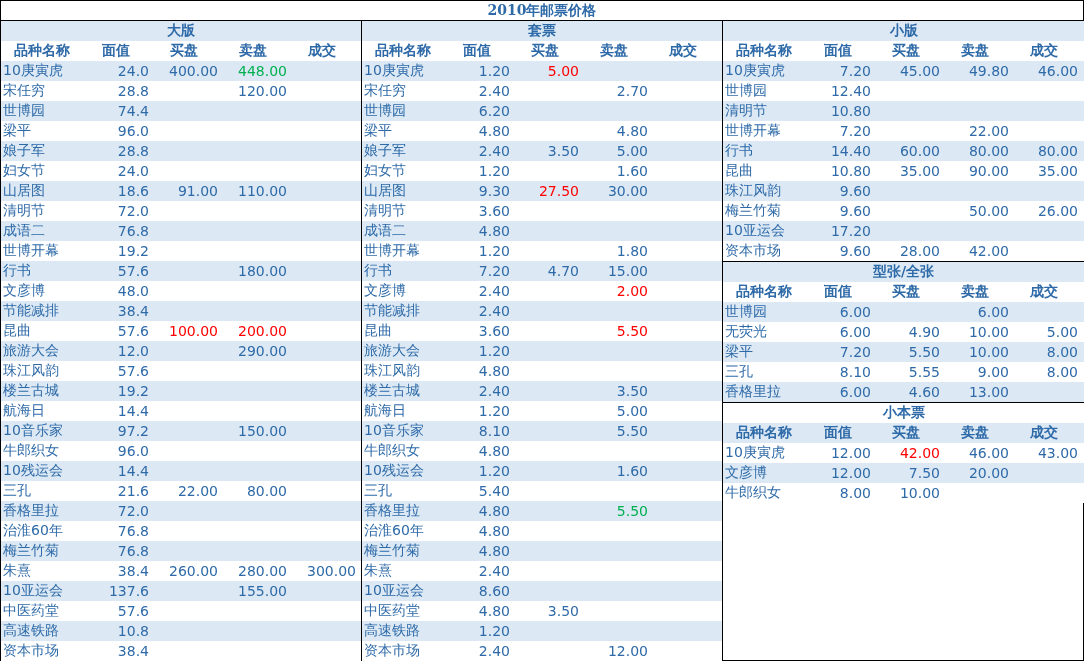  Describe the element at coordinates (632, 291) in the screenshot. I see `price-cell: 2.00` at that location.